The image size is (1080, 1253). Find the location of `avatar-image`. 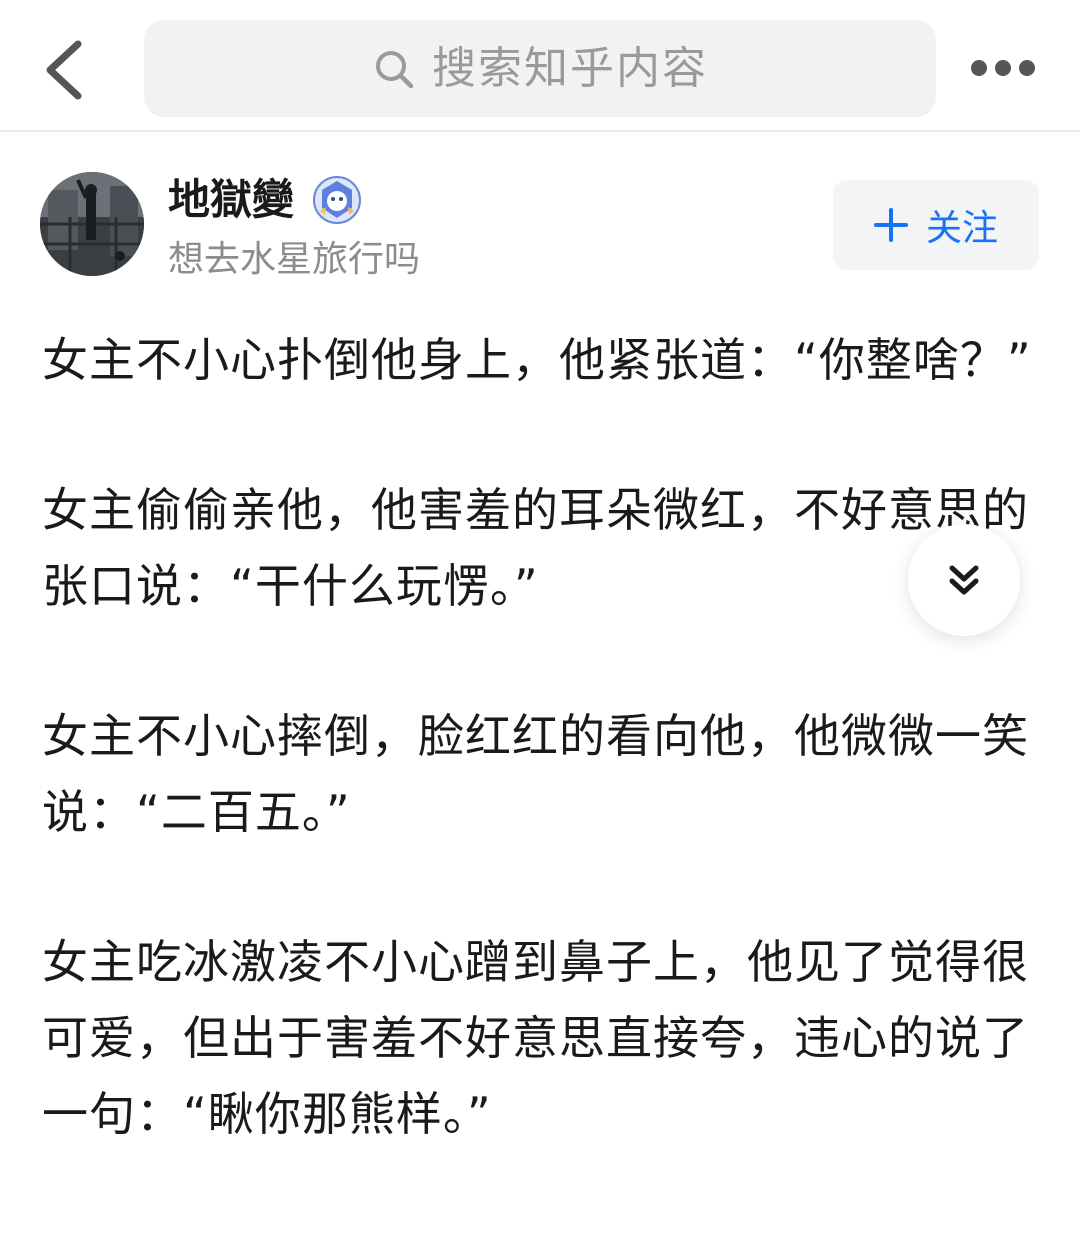

avatar-image is located at coordinates (92, 224).